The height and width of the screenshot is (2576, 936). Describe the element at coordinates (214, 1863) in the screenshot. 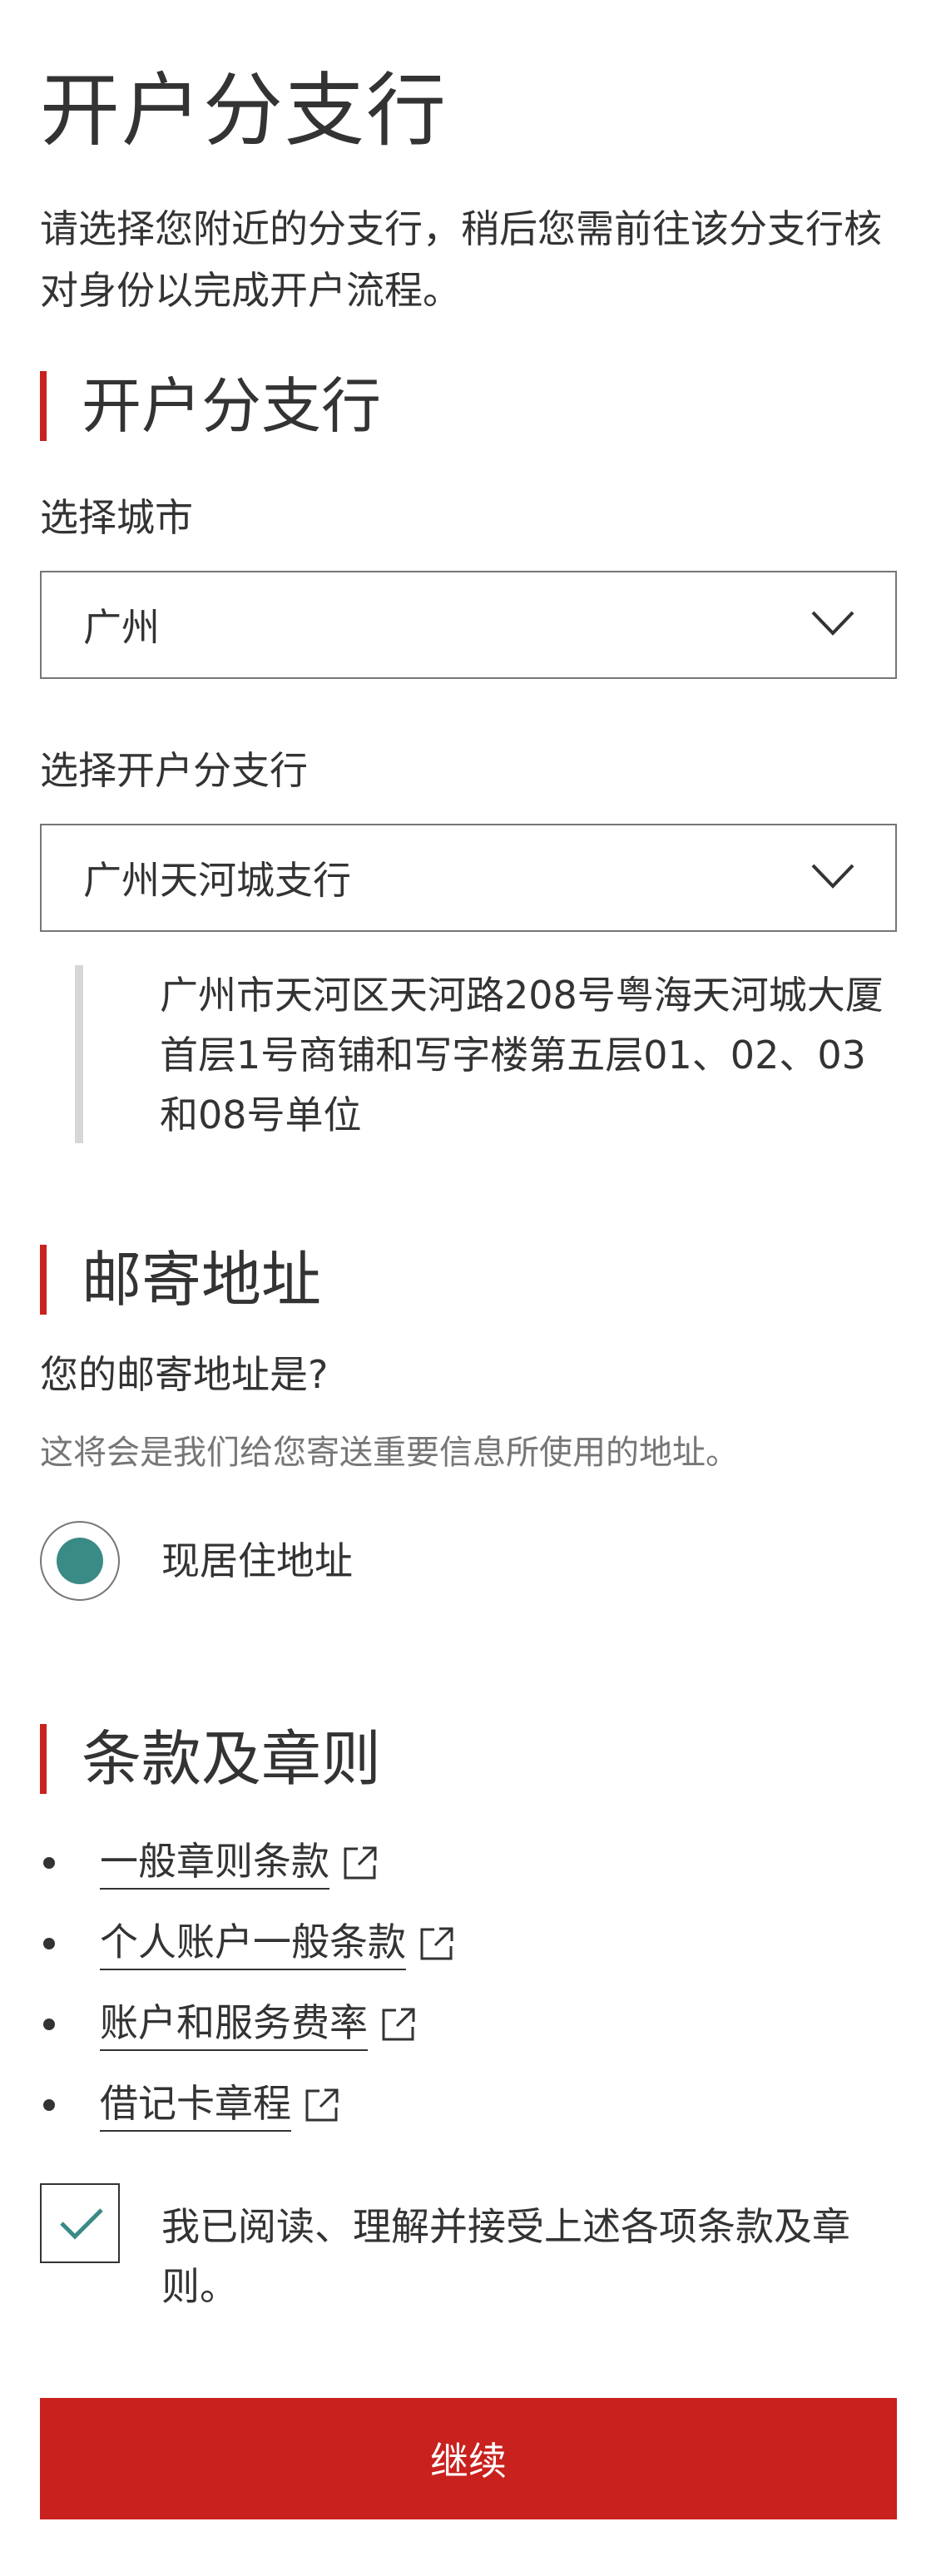

I see `general-terms-link: 一般章则条款` at that location.